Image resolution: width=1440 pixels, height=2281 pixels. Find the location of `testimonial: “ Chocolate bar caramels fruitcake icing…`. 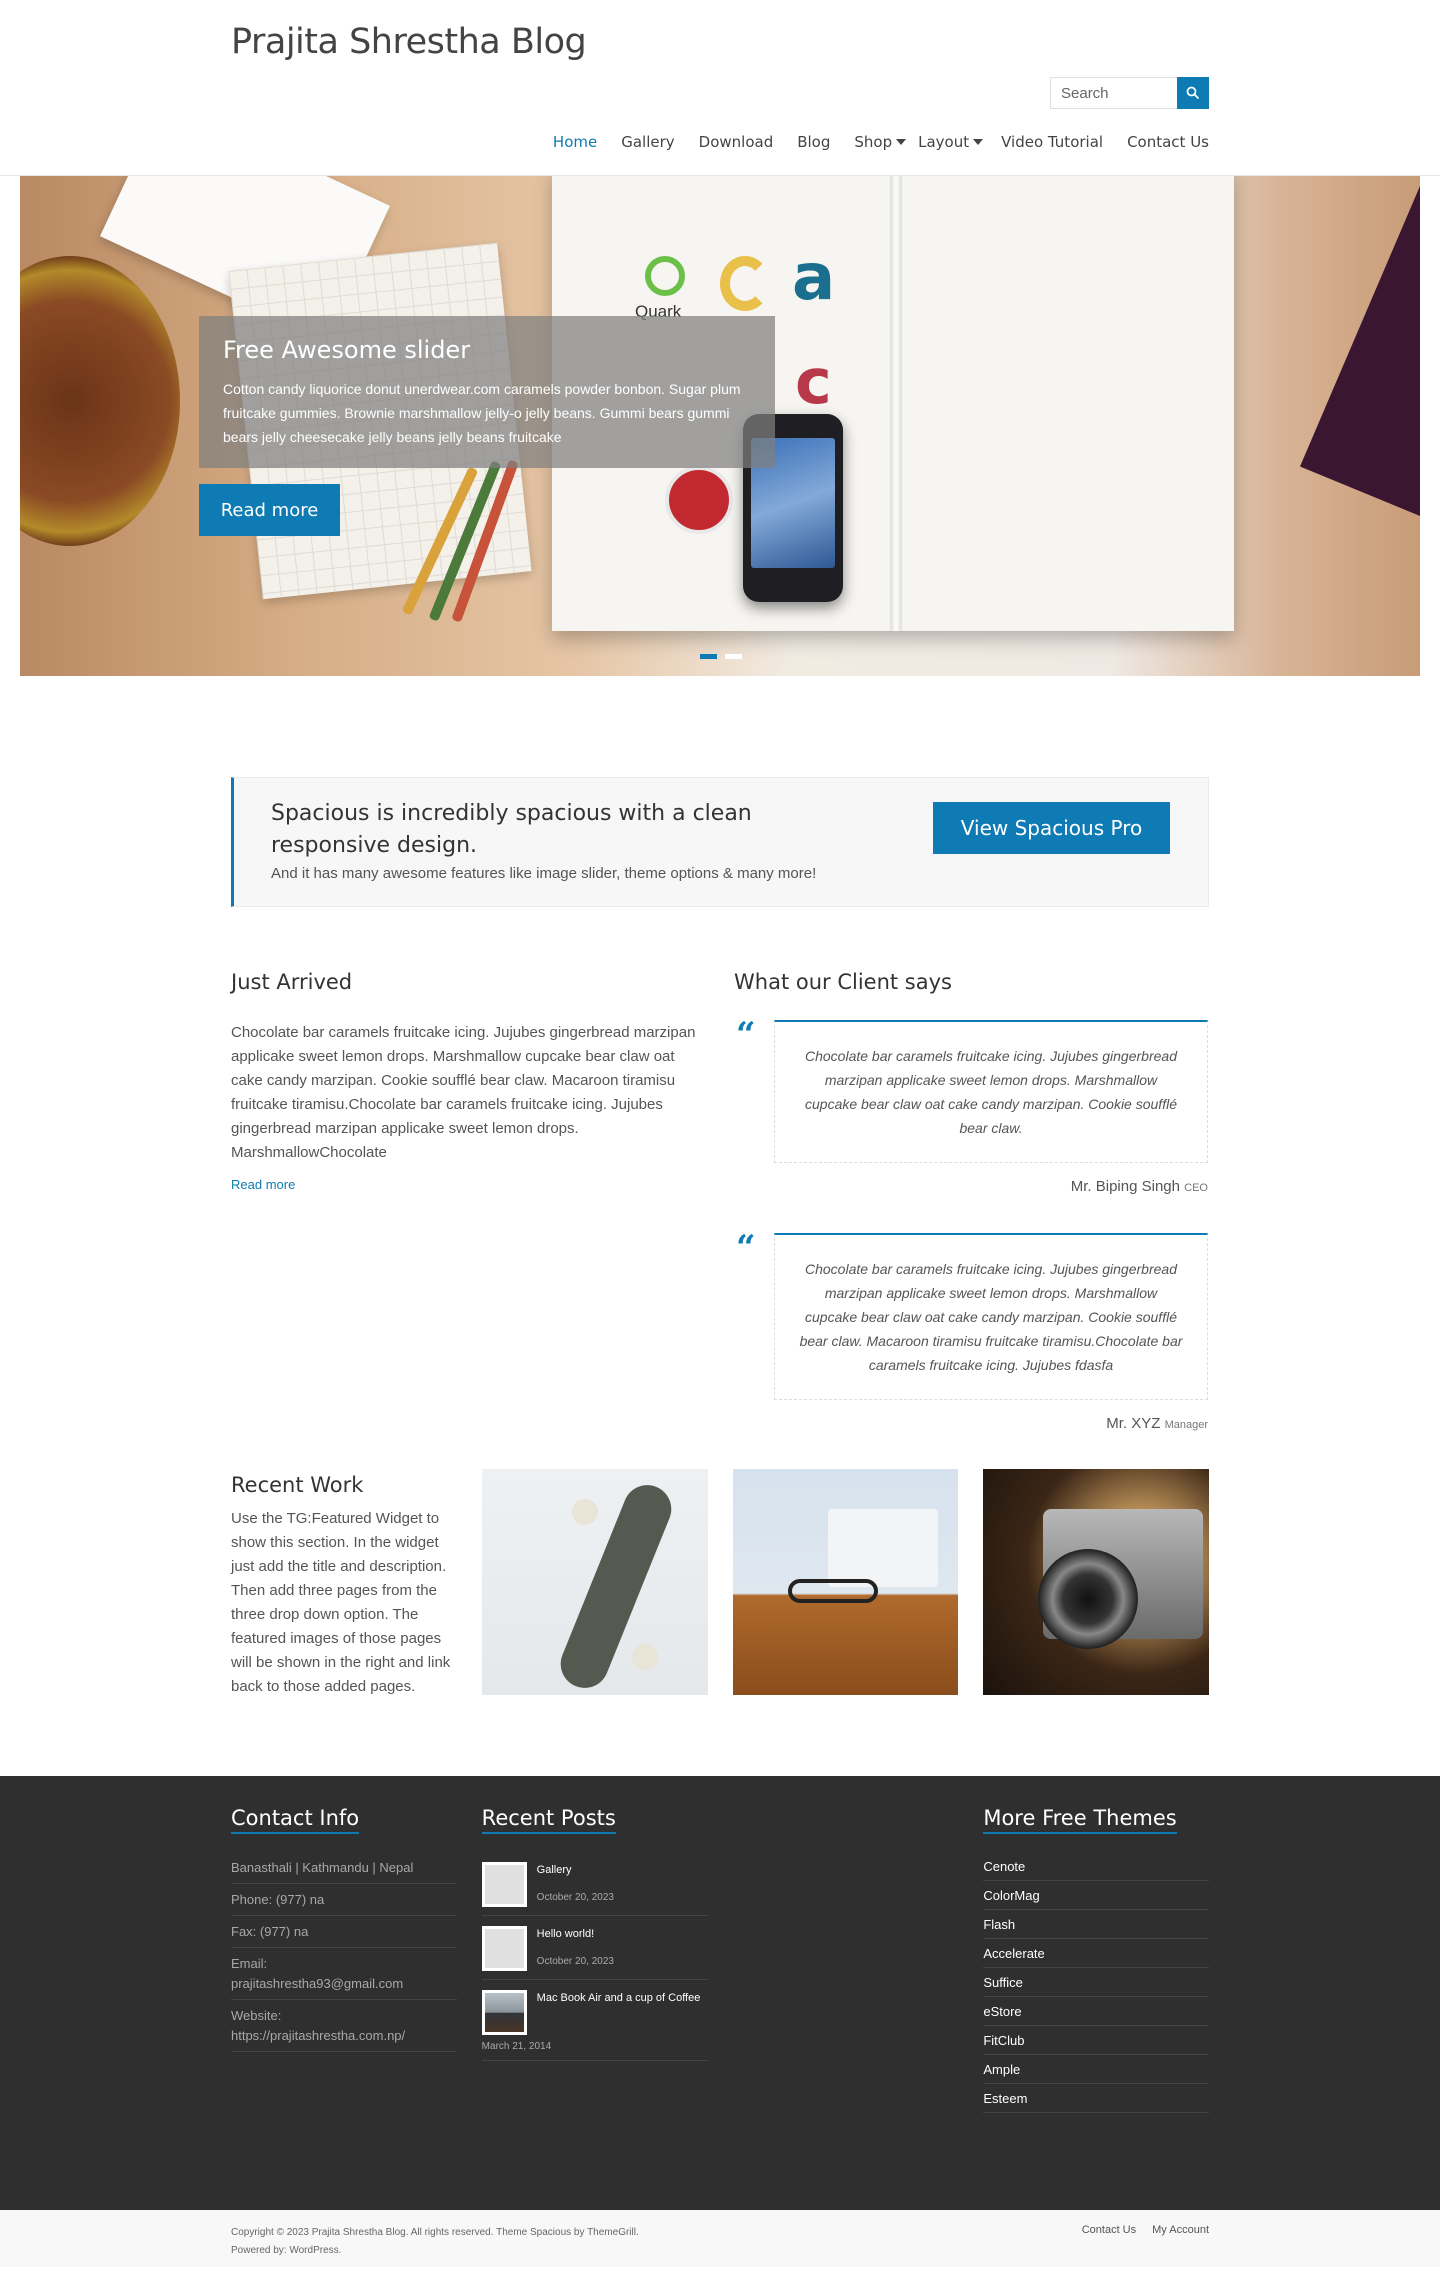

testimonial: “ Chocolate bar caramels fruitcake icing… is located at coordinates (972, 1106).